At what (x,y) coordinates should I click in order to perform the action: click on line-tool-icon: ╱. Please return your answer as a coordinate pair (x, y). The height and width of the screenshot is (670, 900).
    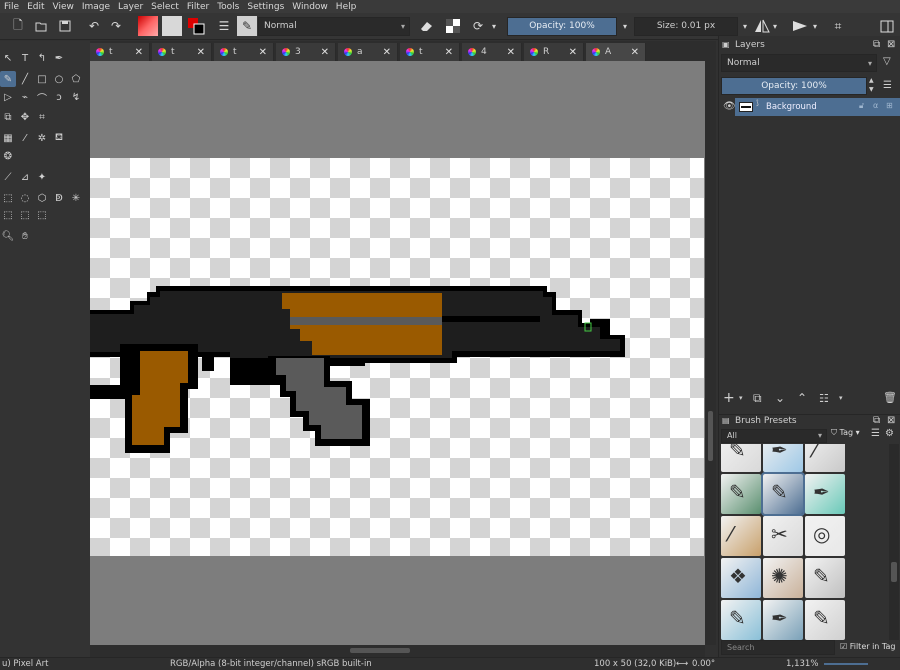
    Looking at the image, I should click on (25, 79).